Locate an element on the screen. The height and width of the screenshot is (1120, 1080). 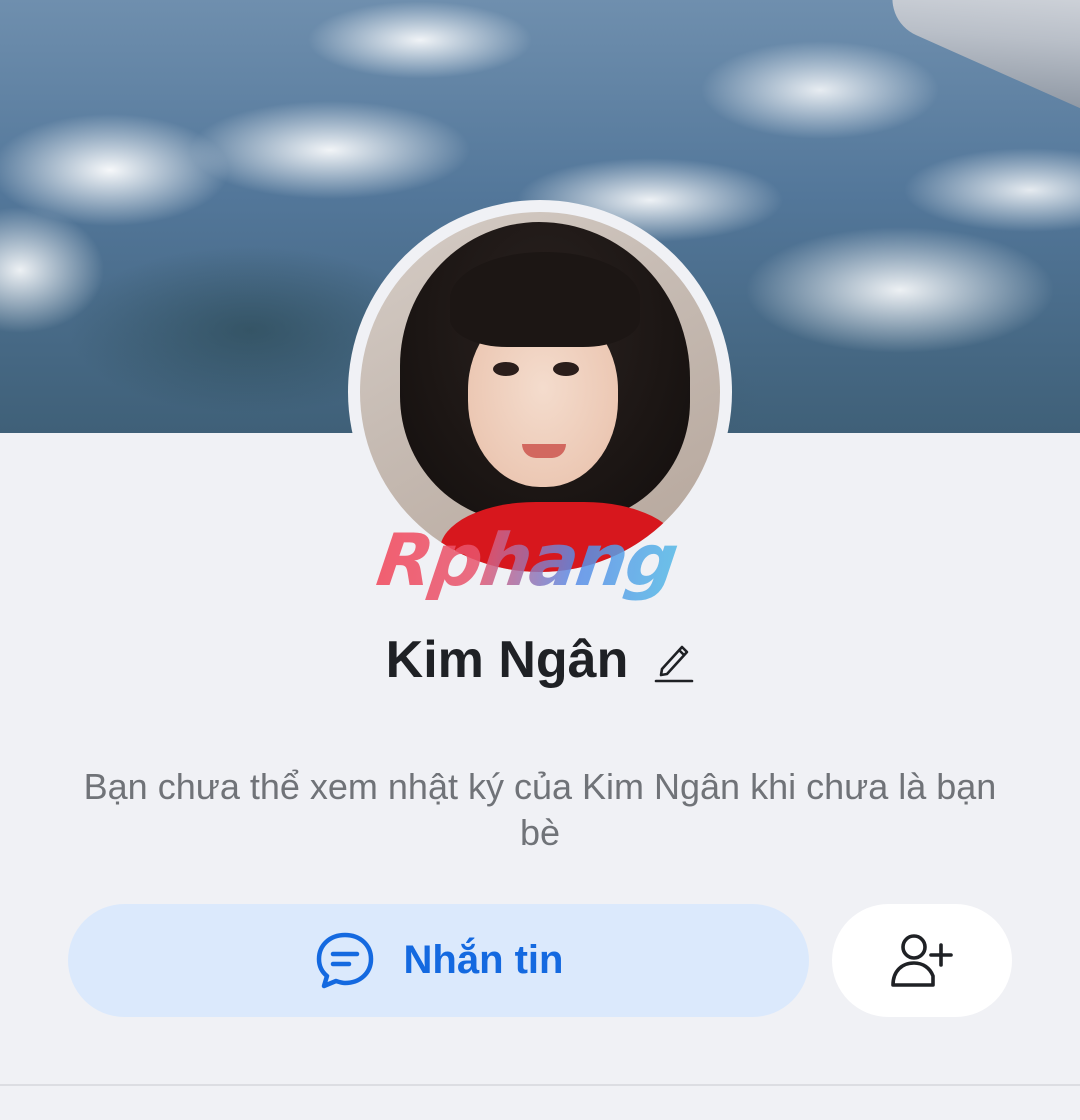
avatar-bangs is located at coordinates (545, 299).